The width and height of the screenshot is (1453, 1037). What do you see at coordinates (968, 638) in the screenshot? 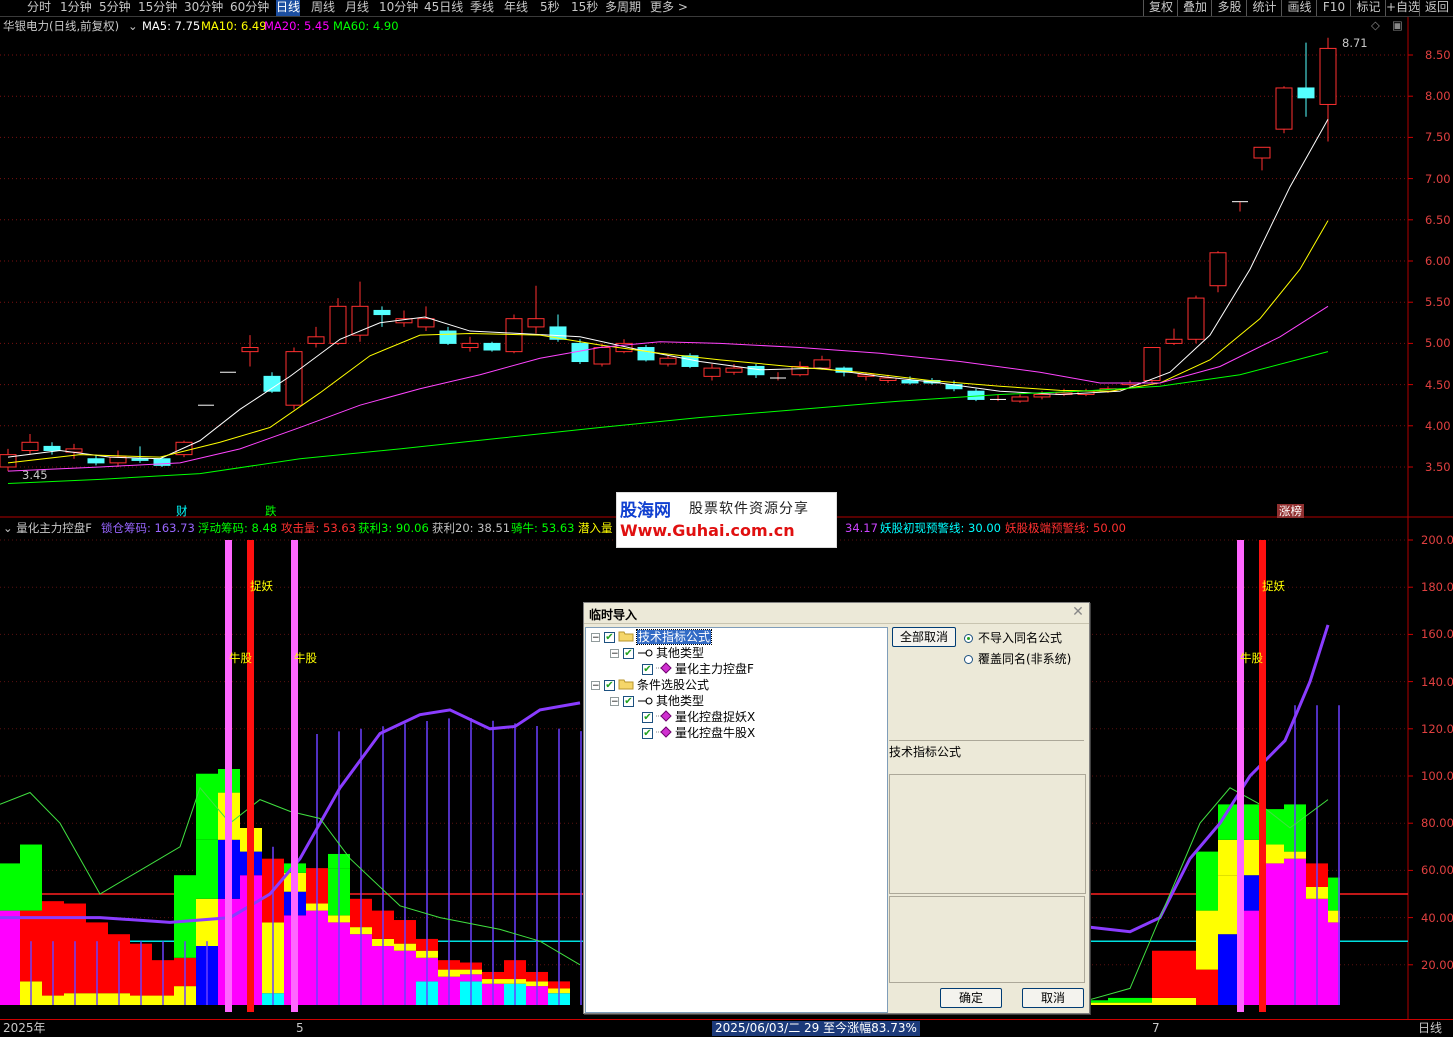
I see `radio-selected-icon` at bounding box center [968, 638].